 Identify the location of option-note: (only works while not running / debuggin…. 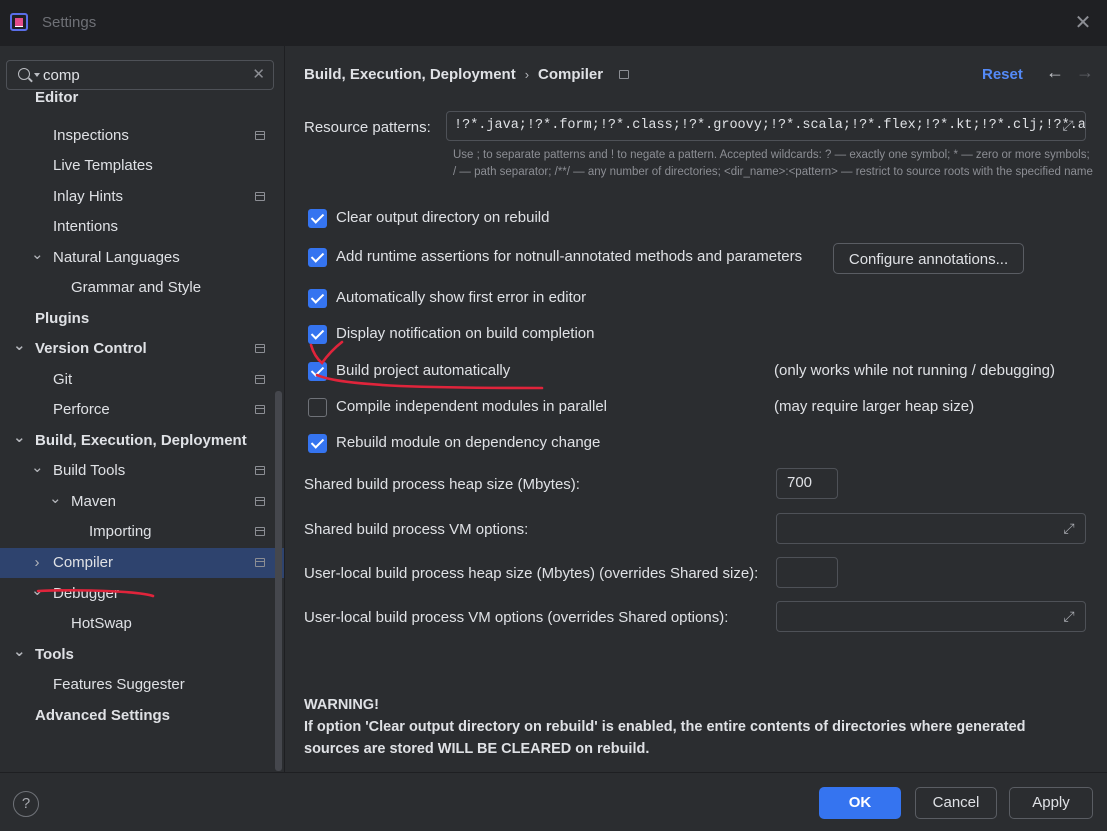
(914, 370).